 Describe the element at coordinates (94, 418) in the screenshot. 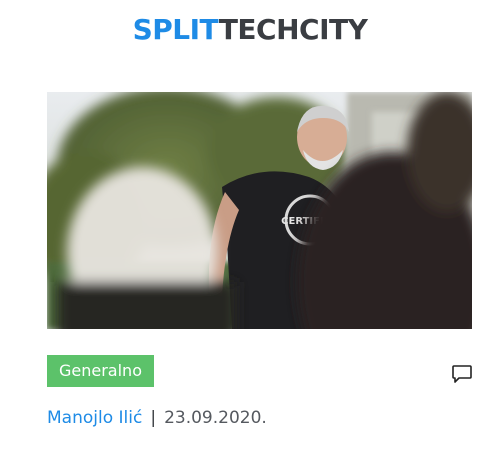

I see `author-link: Manojlo Ilić` at that location.